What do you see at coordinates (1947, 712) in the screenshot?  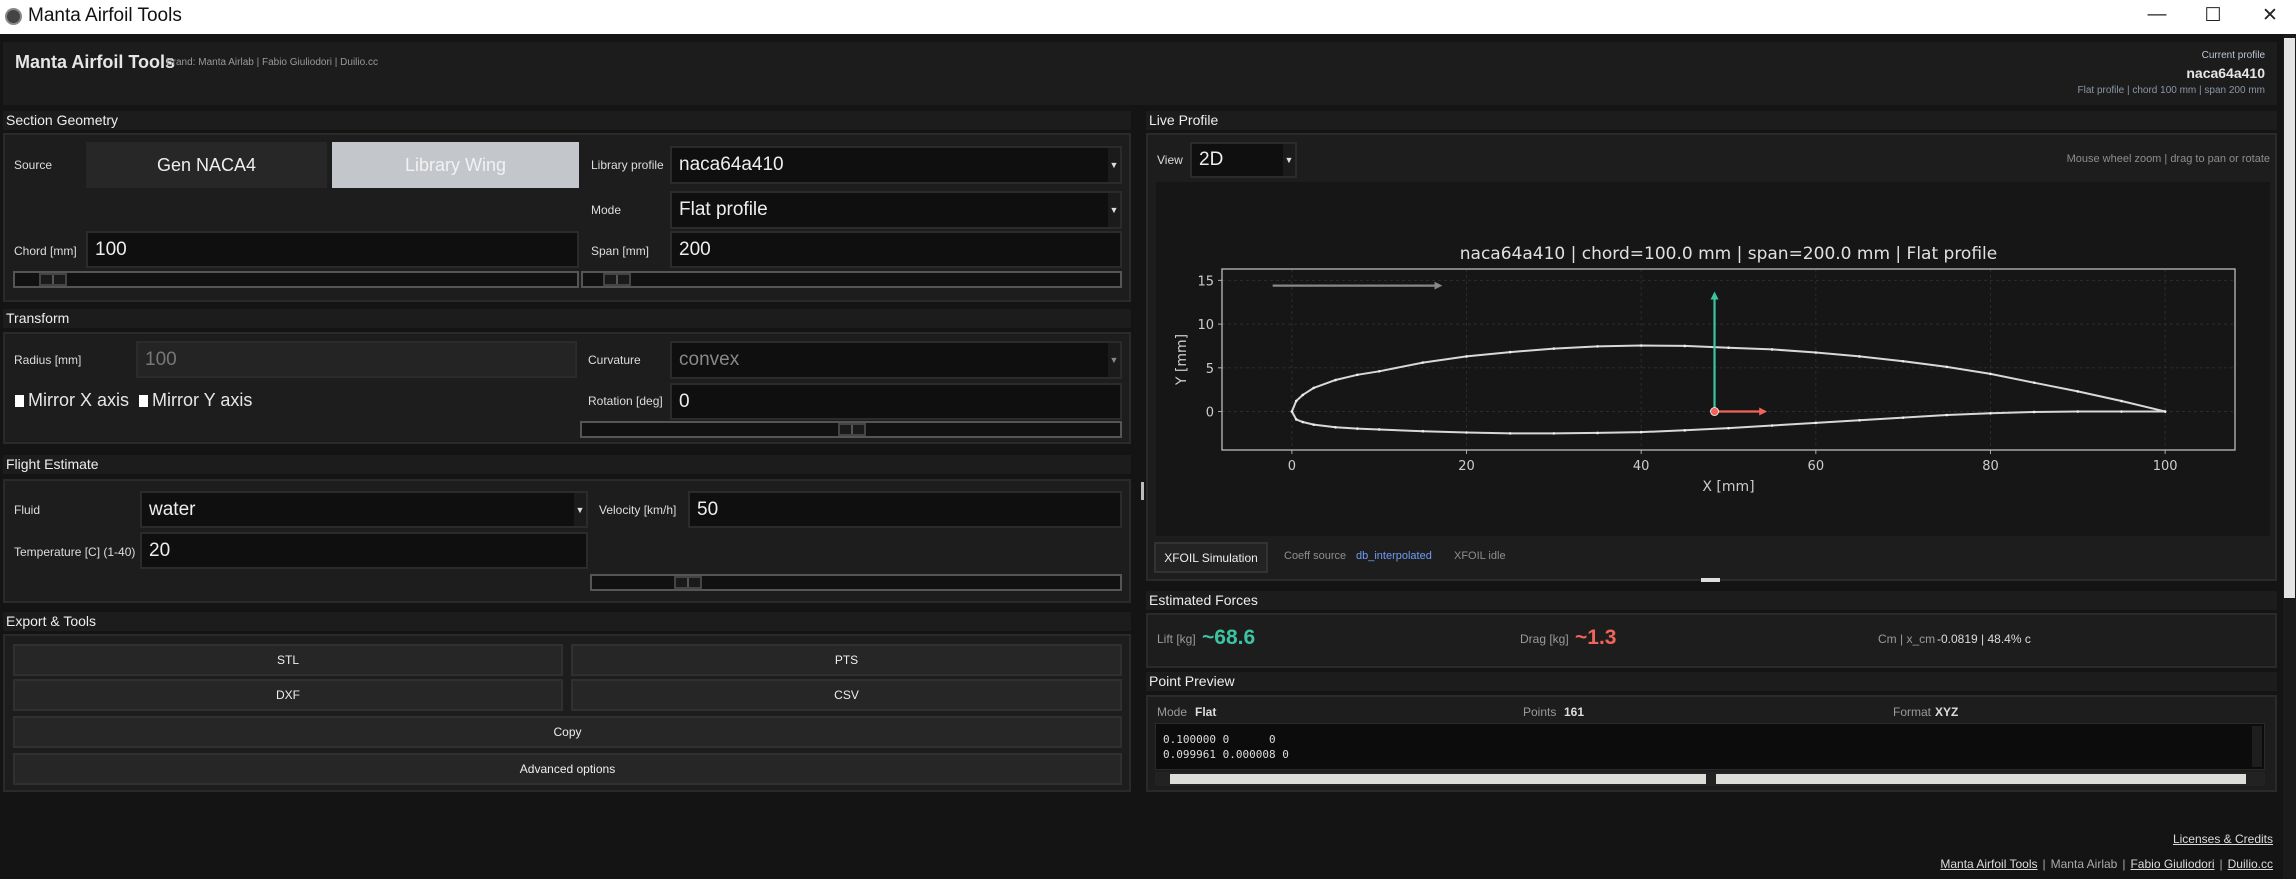 I see `preview-format-value: XYZ` at bounding box center [1947, 712].